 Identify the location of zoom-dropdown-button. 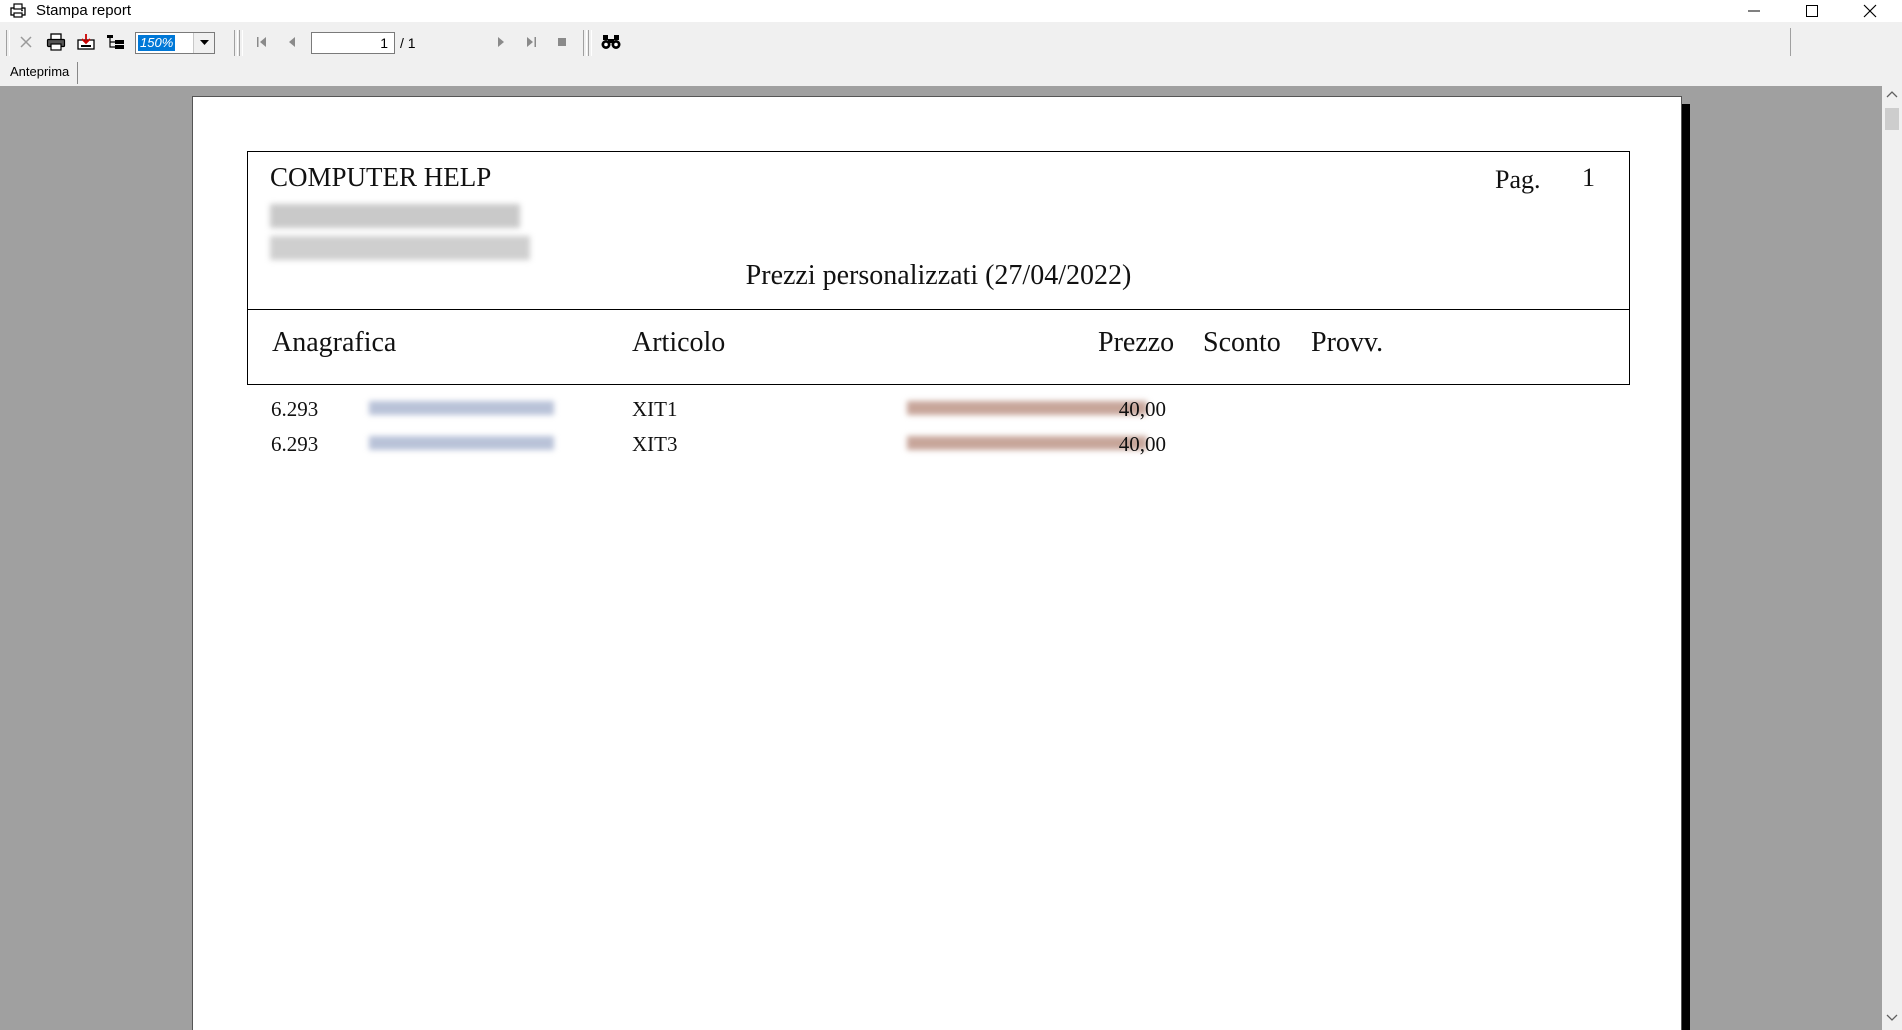
(203, 43).